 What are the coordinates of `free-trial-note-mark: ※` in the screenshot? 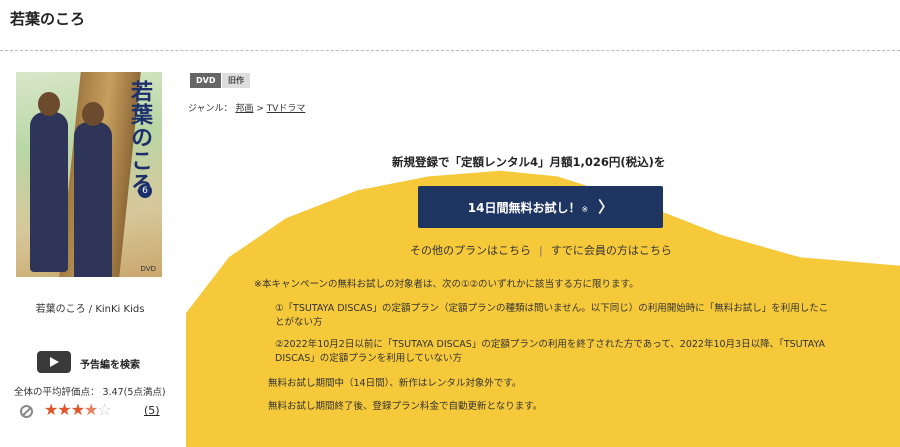 It's located at (585, 209).